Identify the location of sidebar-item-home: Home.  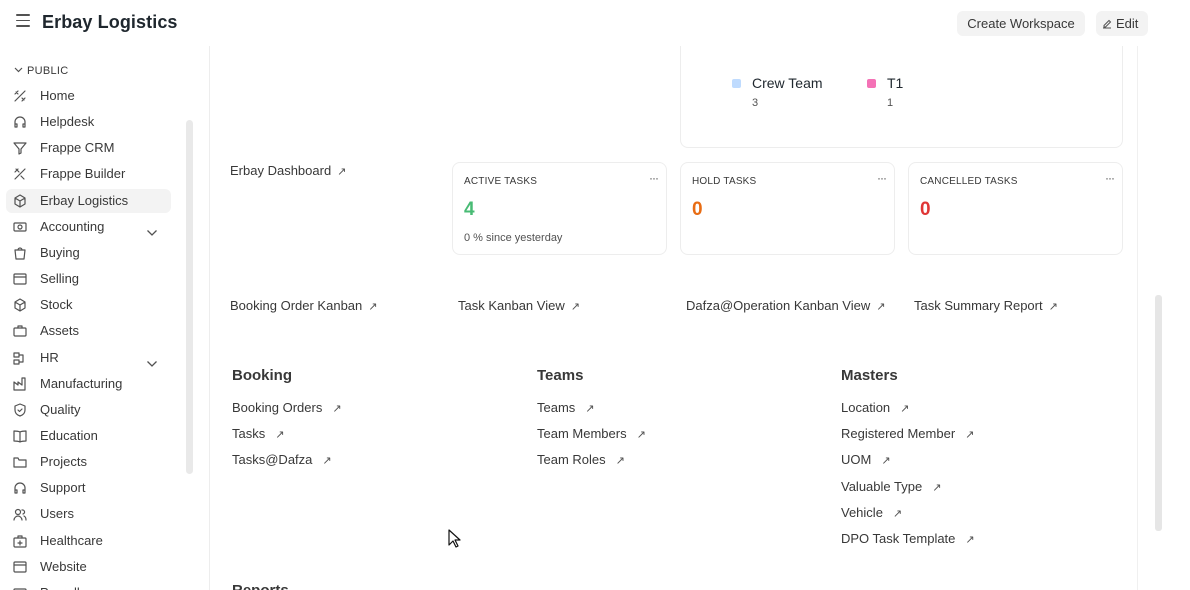
(88, 96).